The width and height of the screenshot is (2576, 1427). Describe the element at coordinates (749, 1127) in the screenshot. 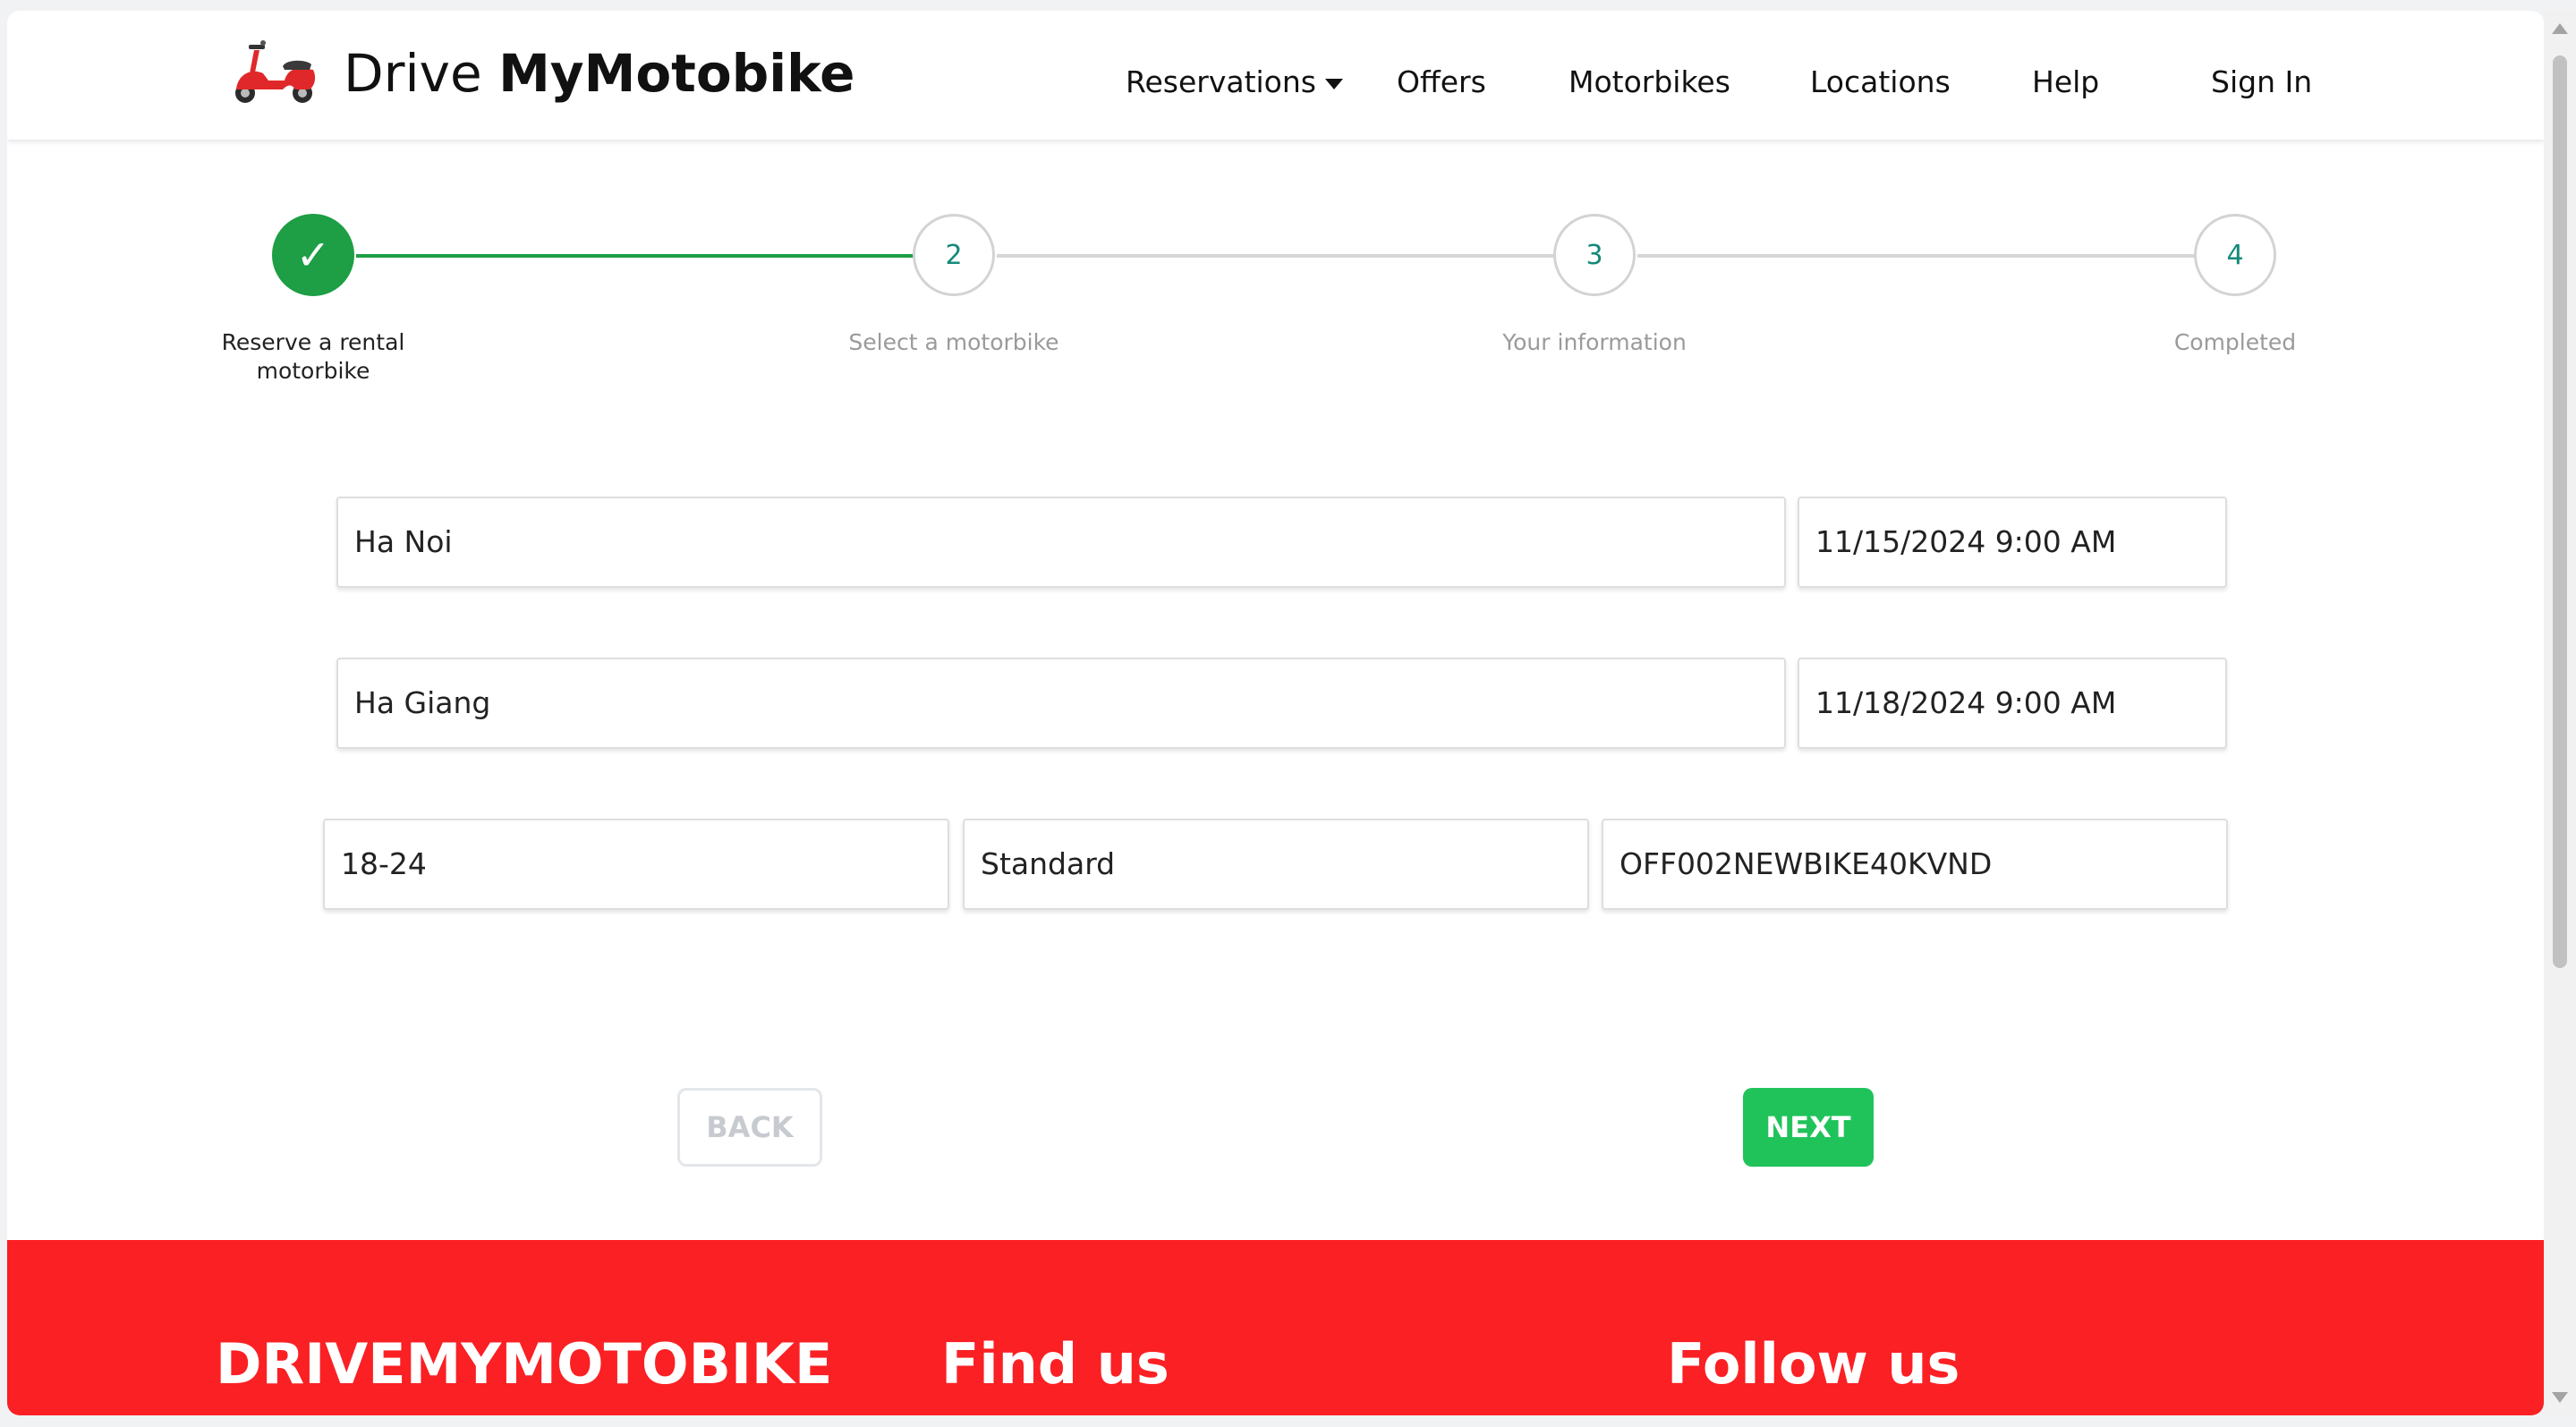

I see `back-button: BACK` at that location.